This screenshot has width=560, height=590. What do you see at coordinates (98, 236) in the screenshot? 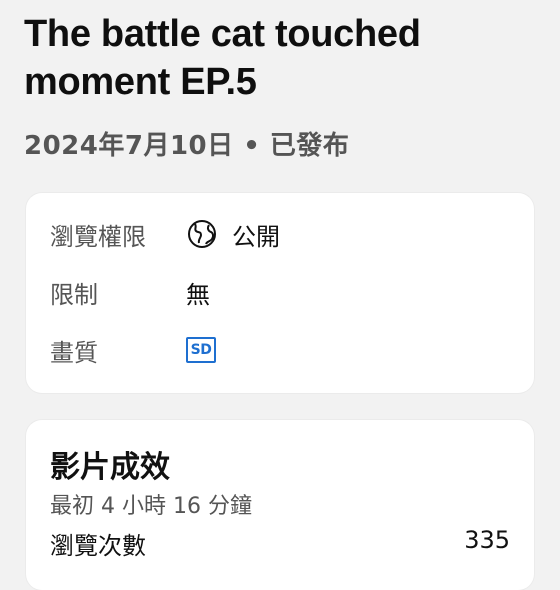
I see `visibility-label: 瀏覽權限` at bounding box center [98, 236].